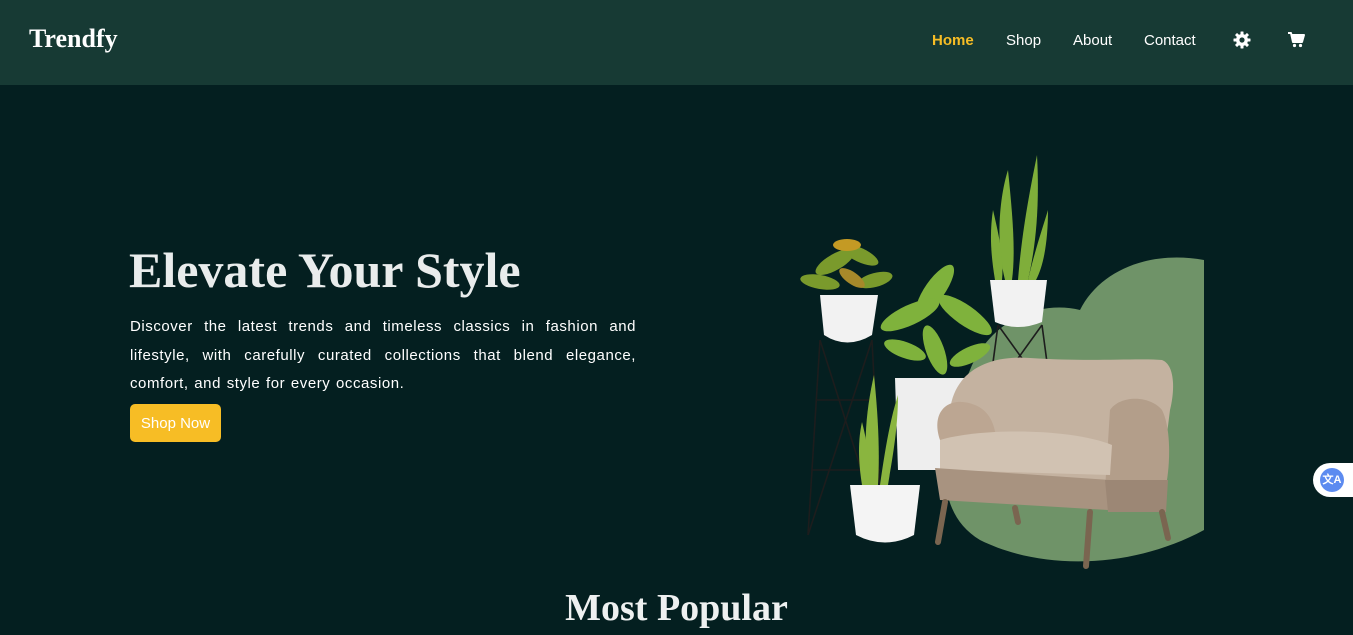  I want to click on nav-about-link: About, so click(1092, 40).